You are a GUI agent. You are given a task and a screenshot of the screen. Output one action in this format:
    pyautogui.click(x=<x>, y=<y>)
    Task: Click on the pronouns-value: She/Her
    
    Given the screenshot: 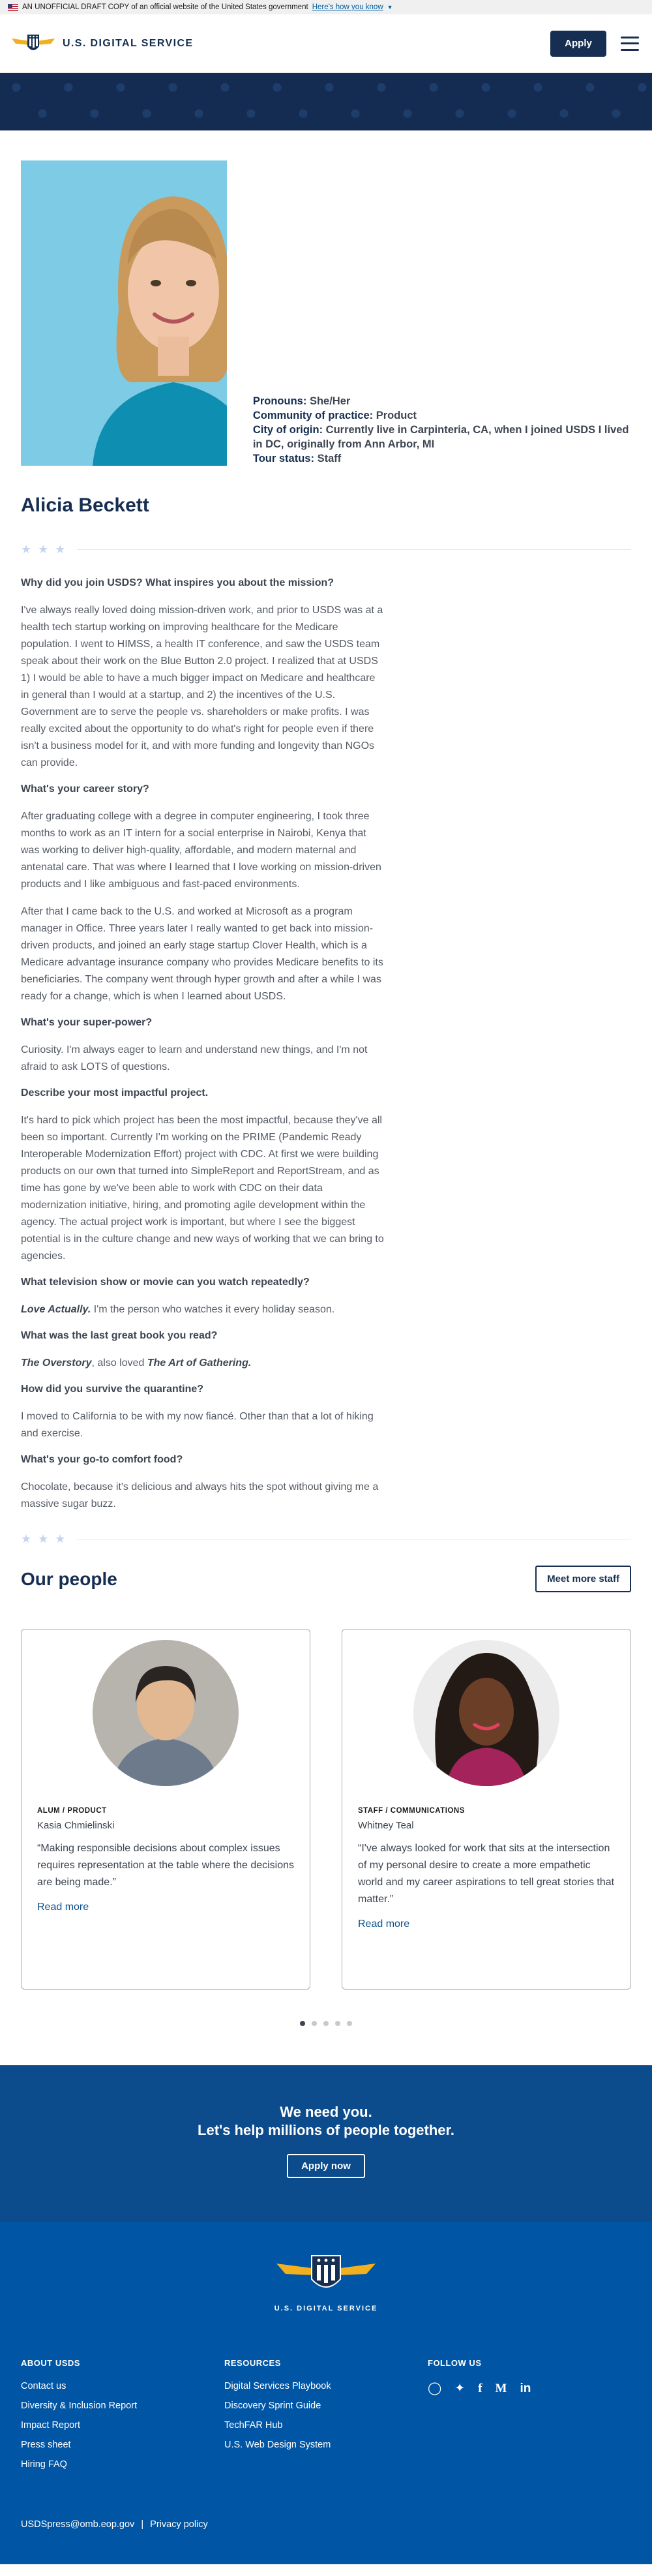 What is the action you would take?
    pyautogui.click(x=330, y=401)
    